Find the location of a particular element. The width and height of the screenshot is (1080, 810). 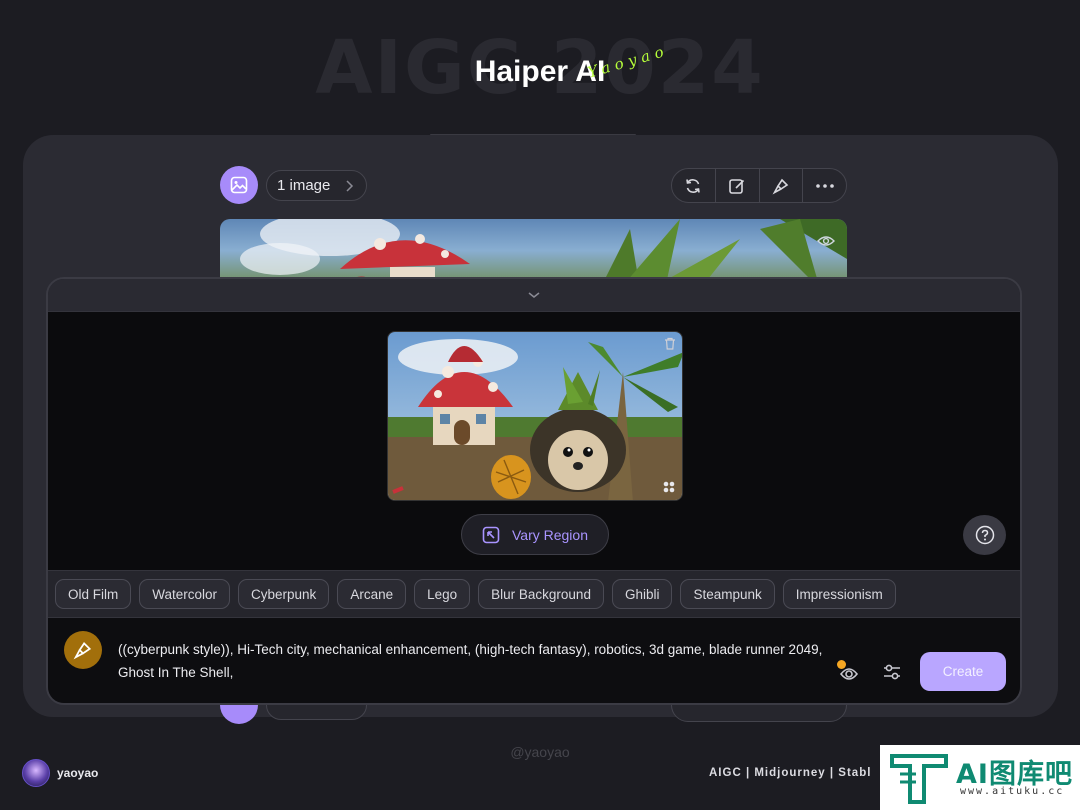

vary-region-icon is located at coordinates (491, 534).